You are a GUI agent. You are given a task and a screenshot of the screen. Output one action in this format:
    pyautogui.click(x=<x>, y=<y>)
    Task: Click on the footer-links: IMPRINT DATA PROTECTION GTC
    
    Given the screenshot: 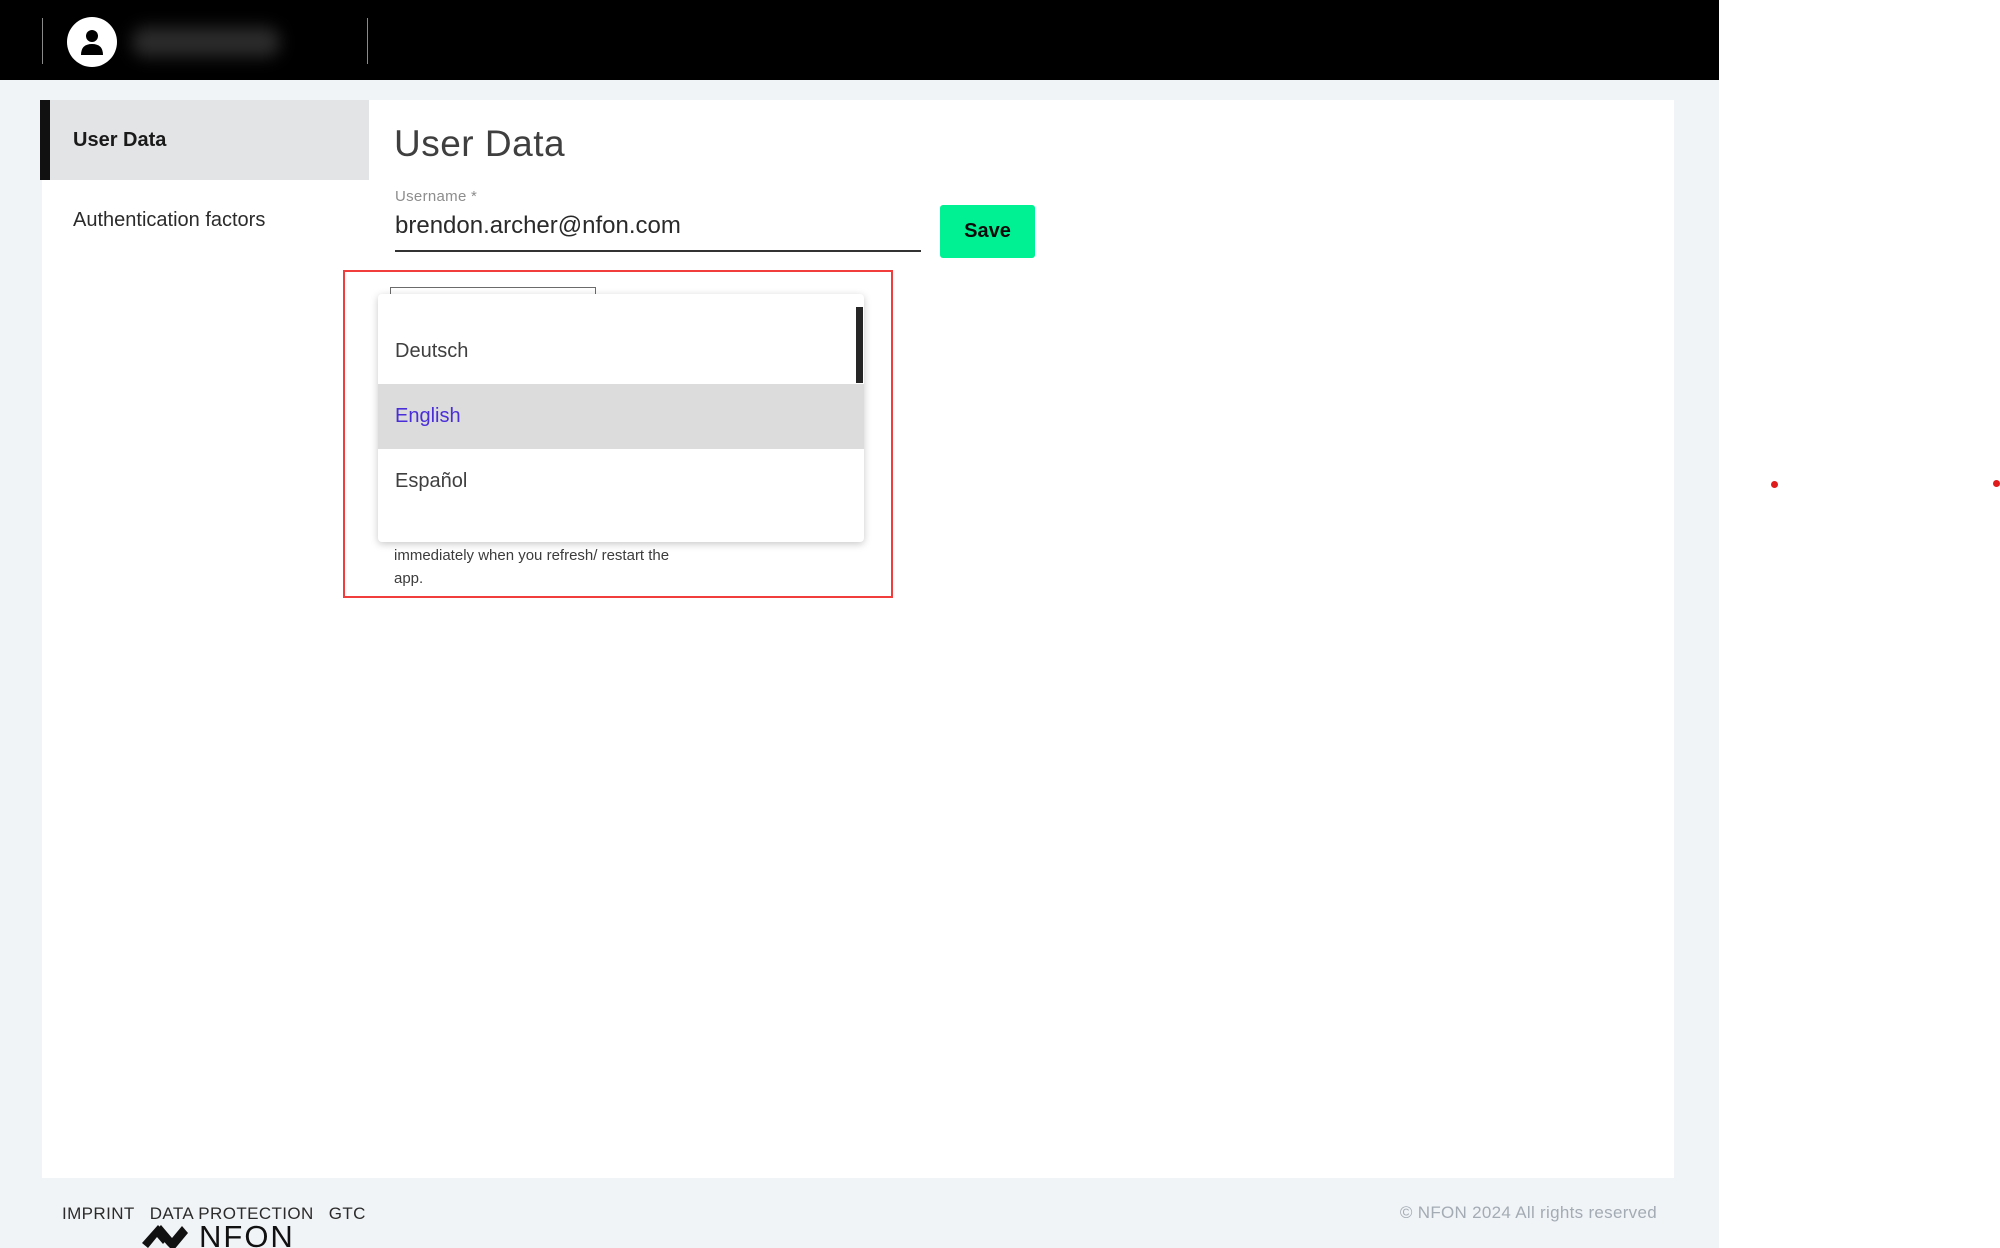 What is the action you would take?
    pyautogui.click(x=214, y=1214)
    